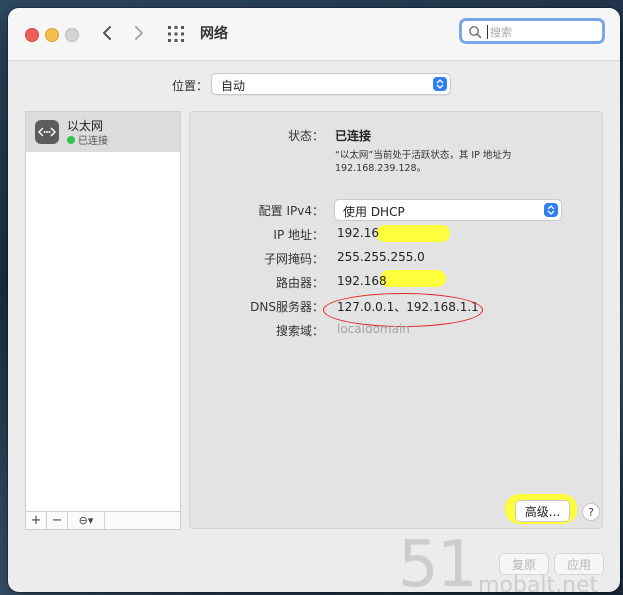 This screenshot has width=623, height=595. What do you see at coordinates (293, 259) in the screenshot?
I see `subnet-mask-label: 子网掩码：` at bounding box center [293, 259].